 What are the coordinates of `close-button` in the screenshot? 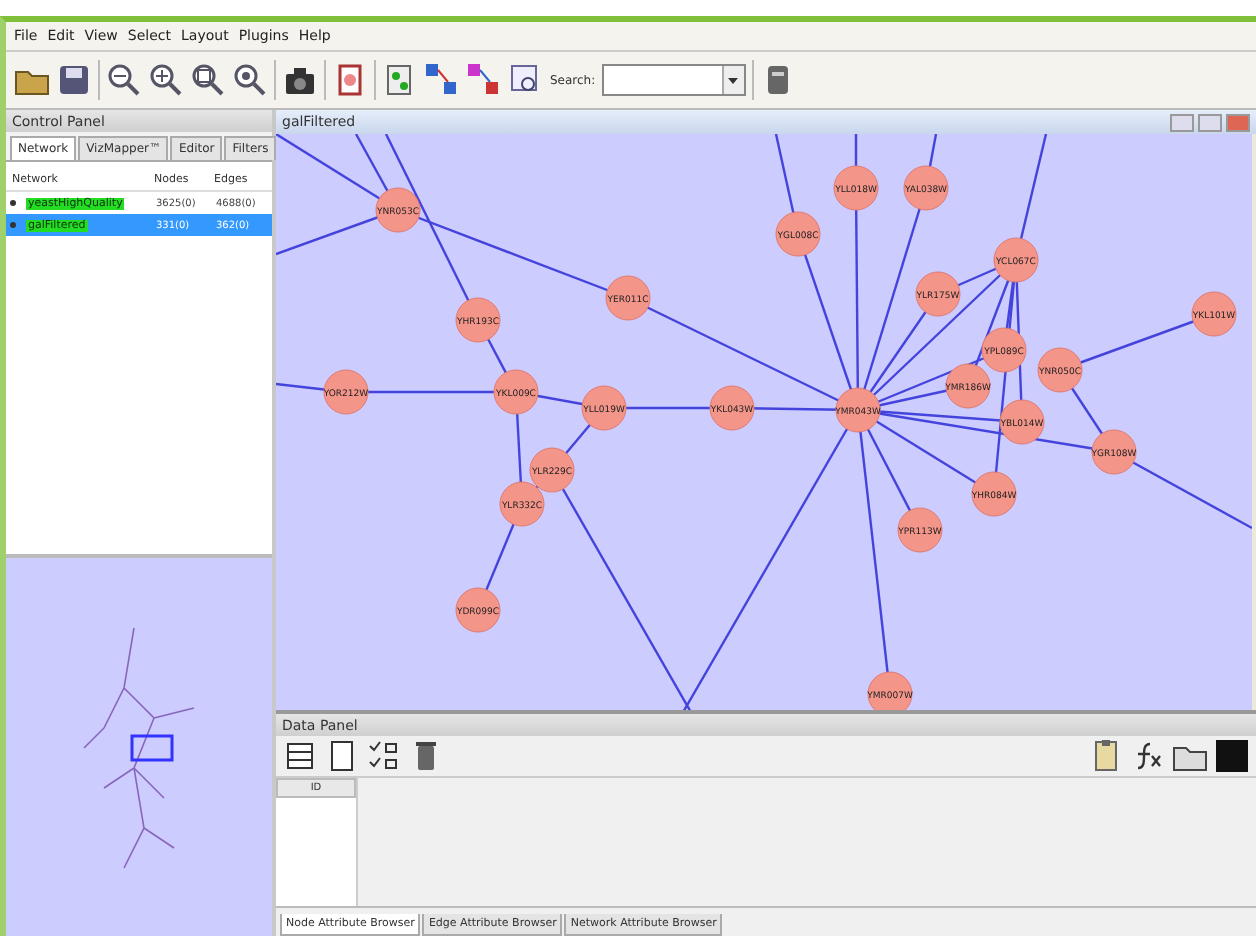 It's located at (1238, 122).